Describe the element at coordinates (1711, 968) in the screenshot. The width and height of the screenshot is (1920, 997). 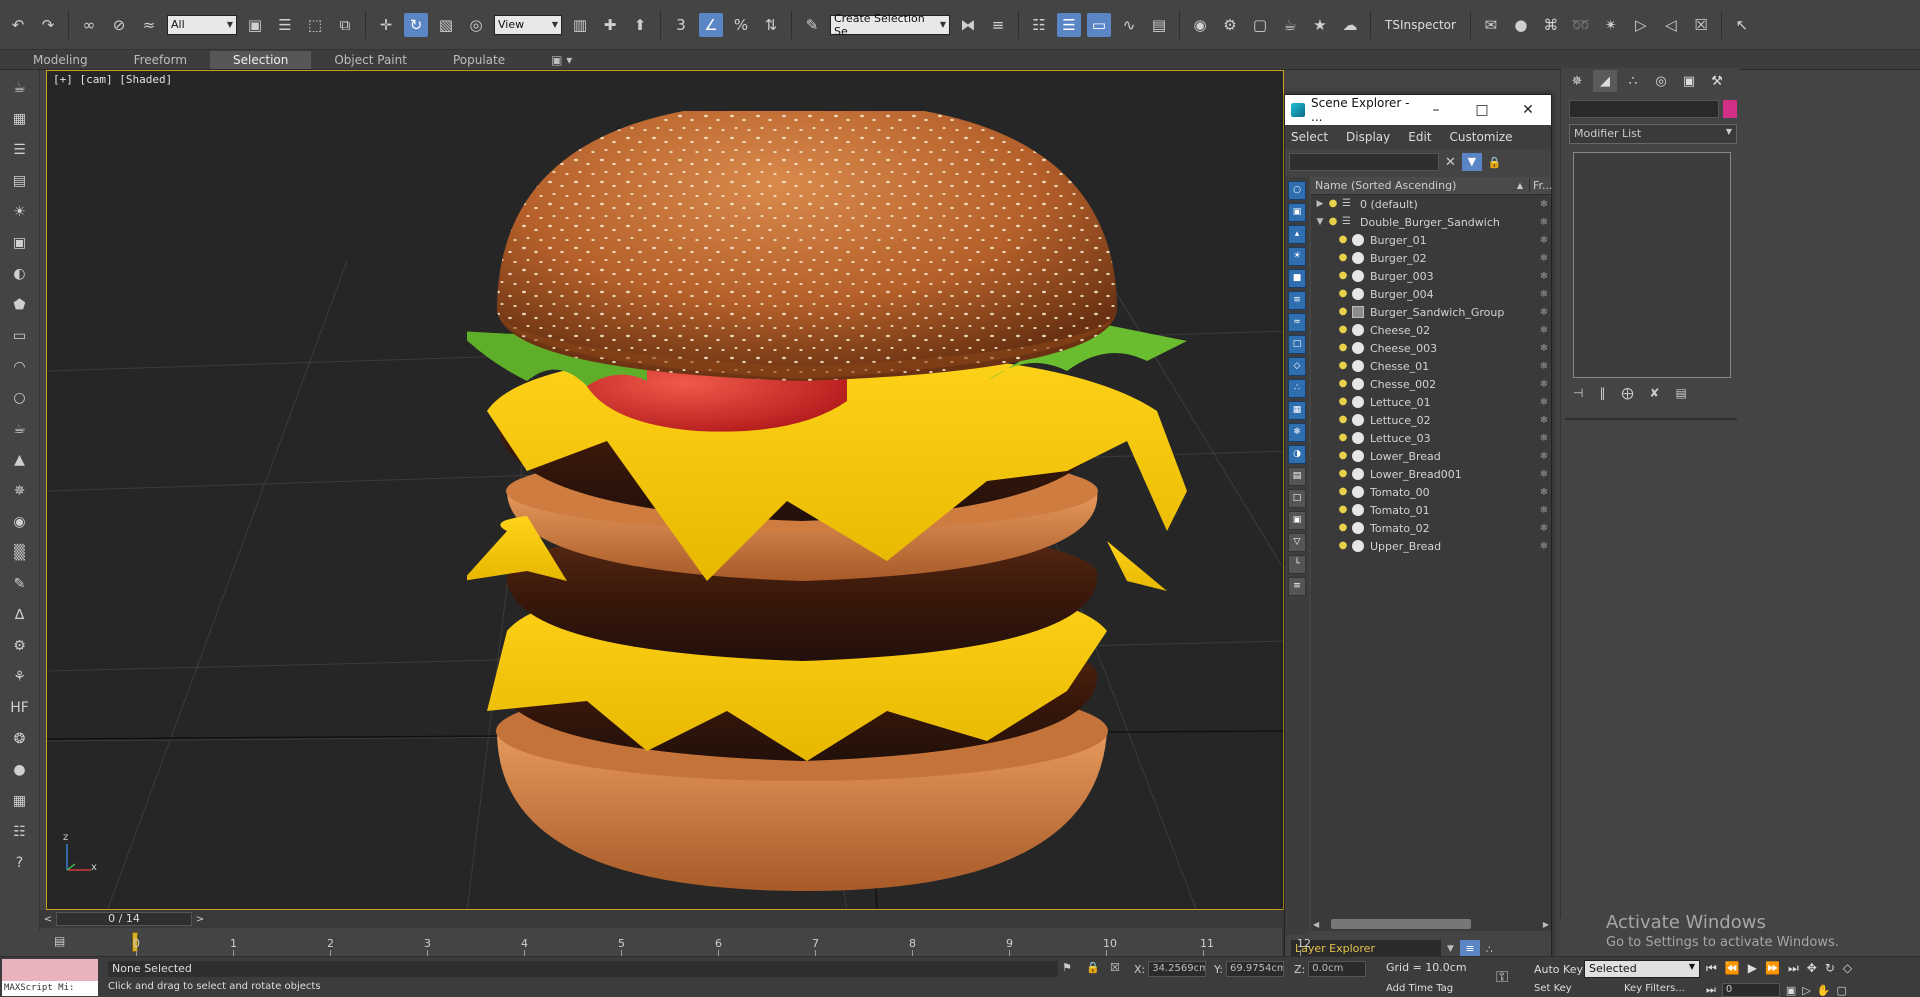
I see `go-to-start-icon: ⏮` at that location.